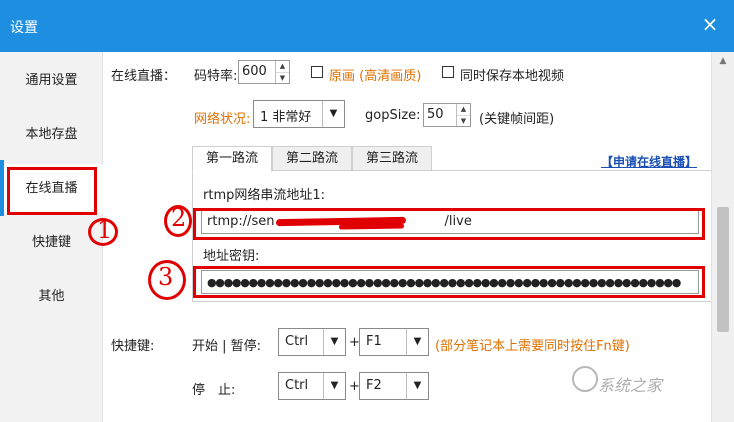 The height and width of the screenshot is (422, 734). I want to click on scrollbar-thumb, so click(723, 269).